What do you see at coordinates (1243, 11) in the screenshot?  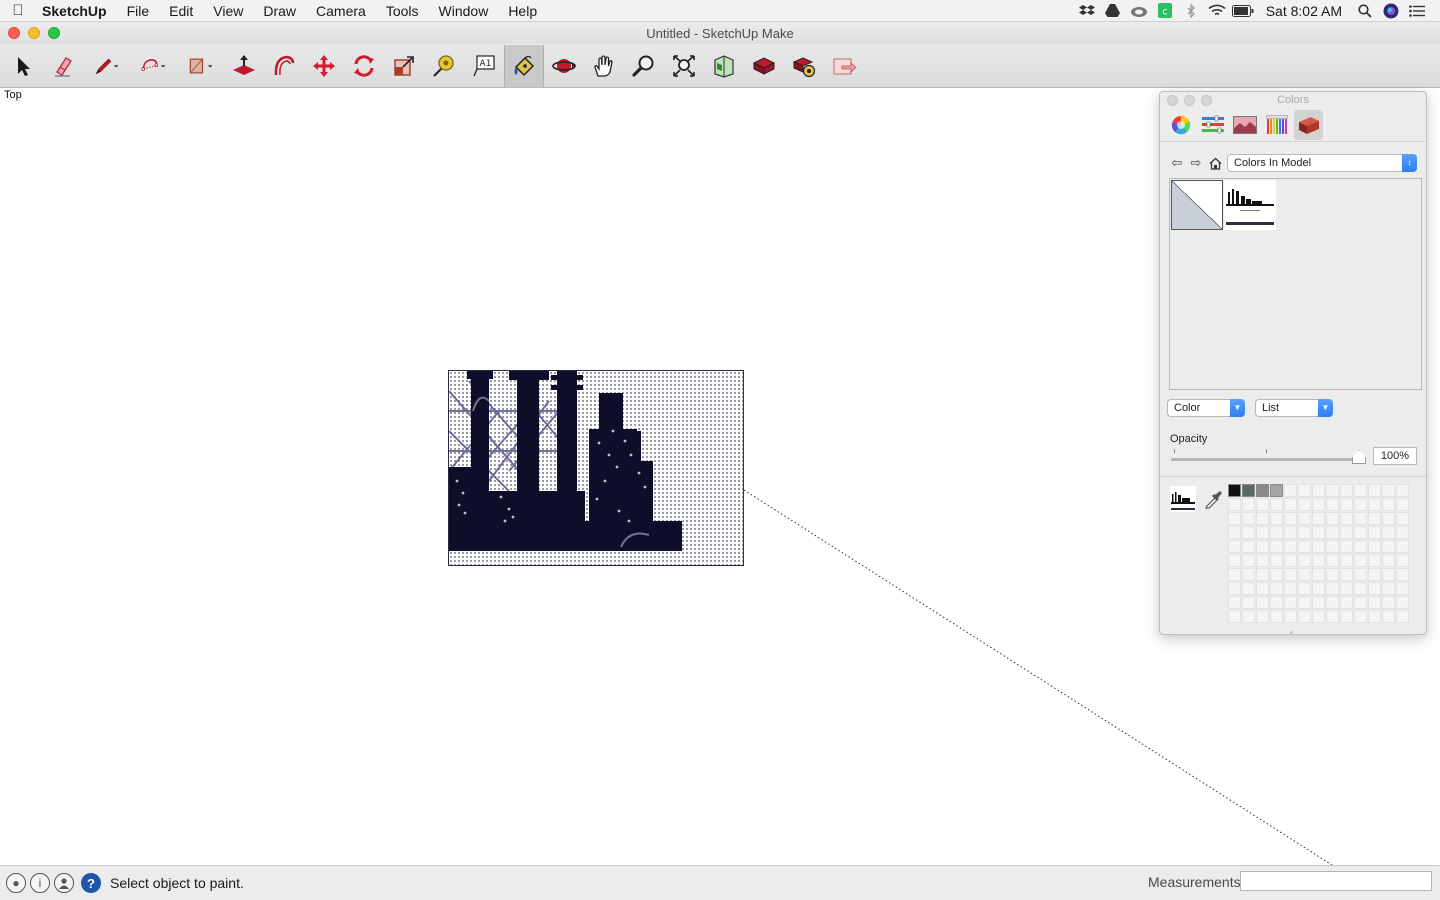 I see `battery-icon` at bounding box center [1243, 11].